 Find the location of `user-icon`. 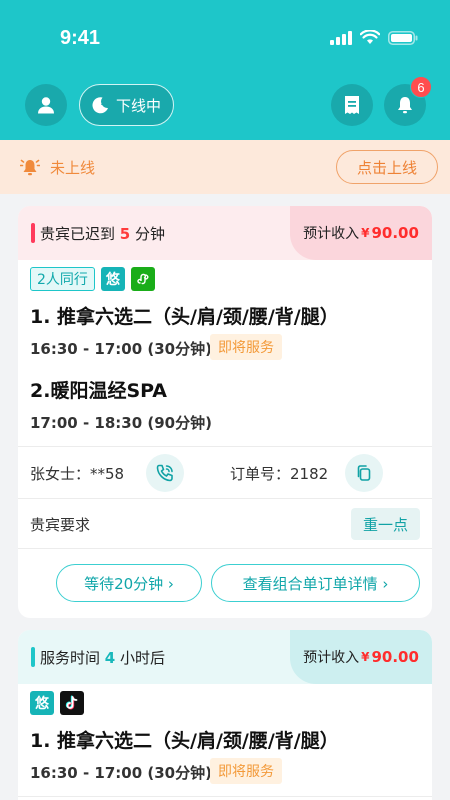

user-icon is located at coordinates (46, 105).